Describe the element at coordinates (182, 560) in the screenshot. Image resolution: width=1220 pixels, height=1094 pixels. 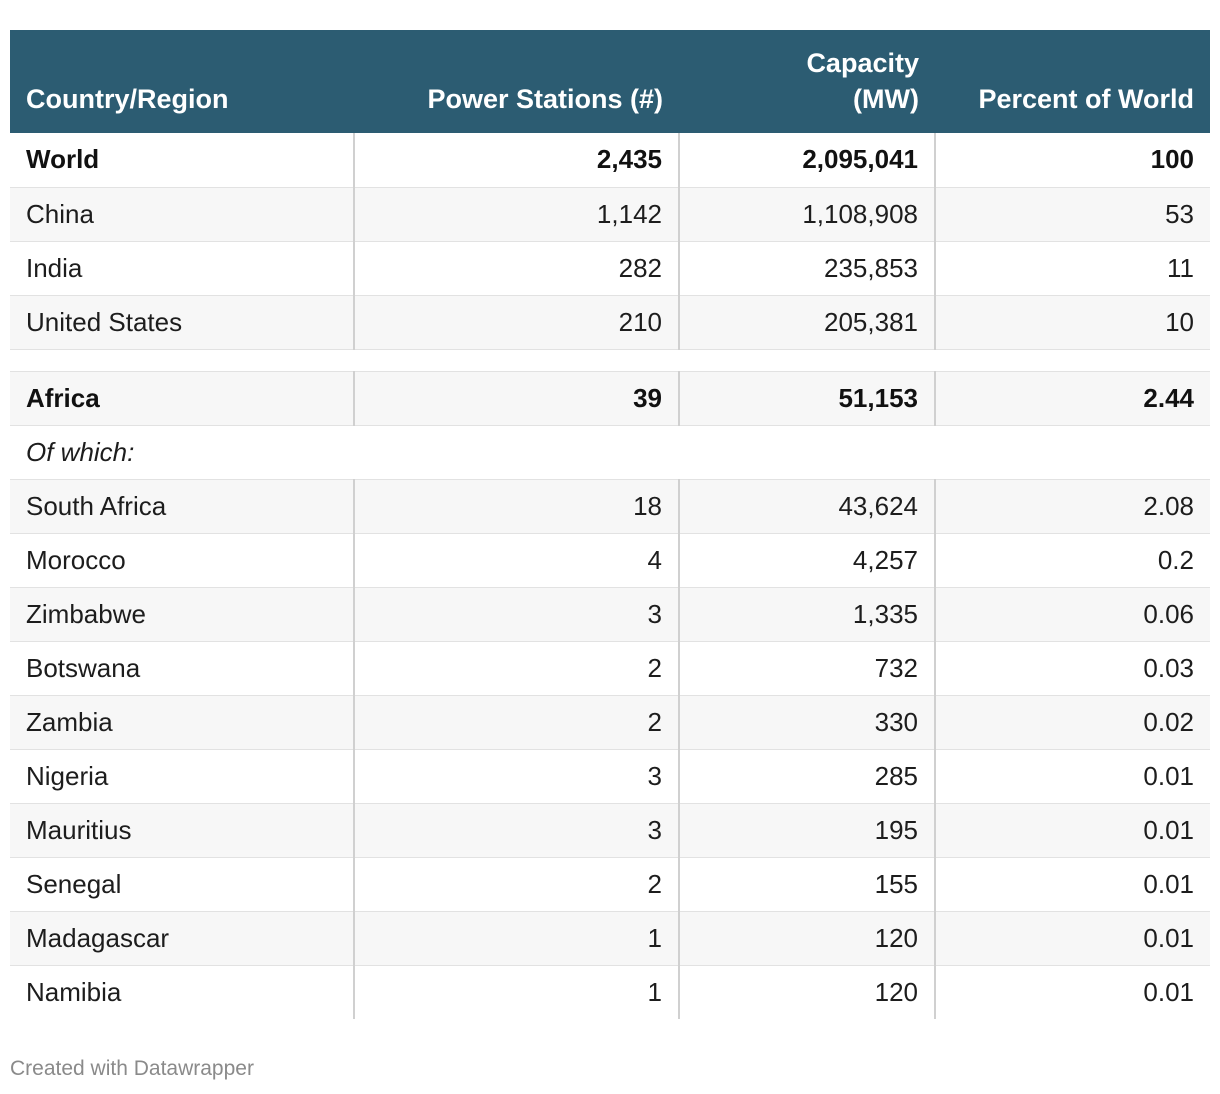
I see `cell-country: Morocco` at that location.